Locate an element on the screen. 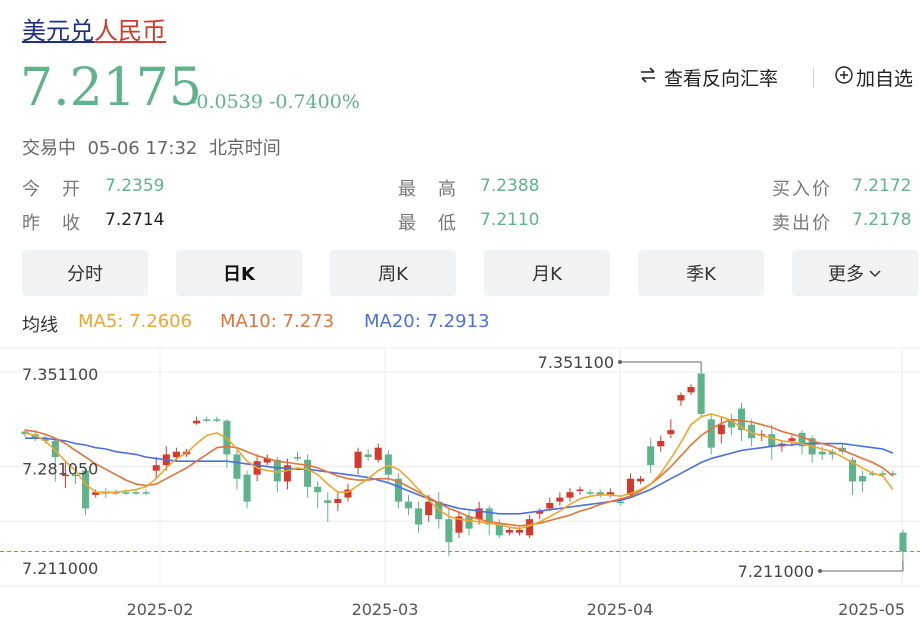  high-marker-label: 7.351100 is located at coordinates (576, 362).